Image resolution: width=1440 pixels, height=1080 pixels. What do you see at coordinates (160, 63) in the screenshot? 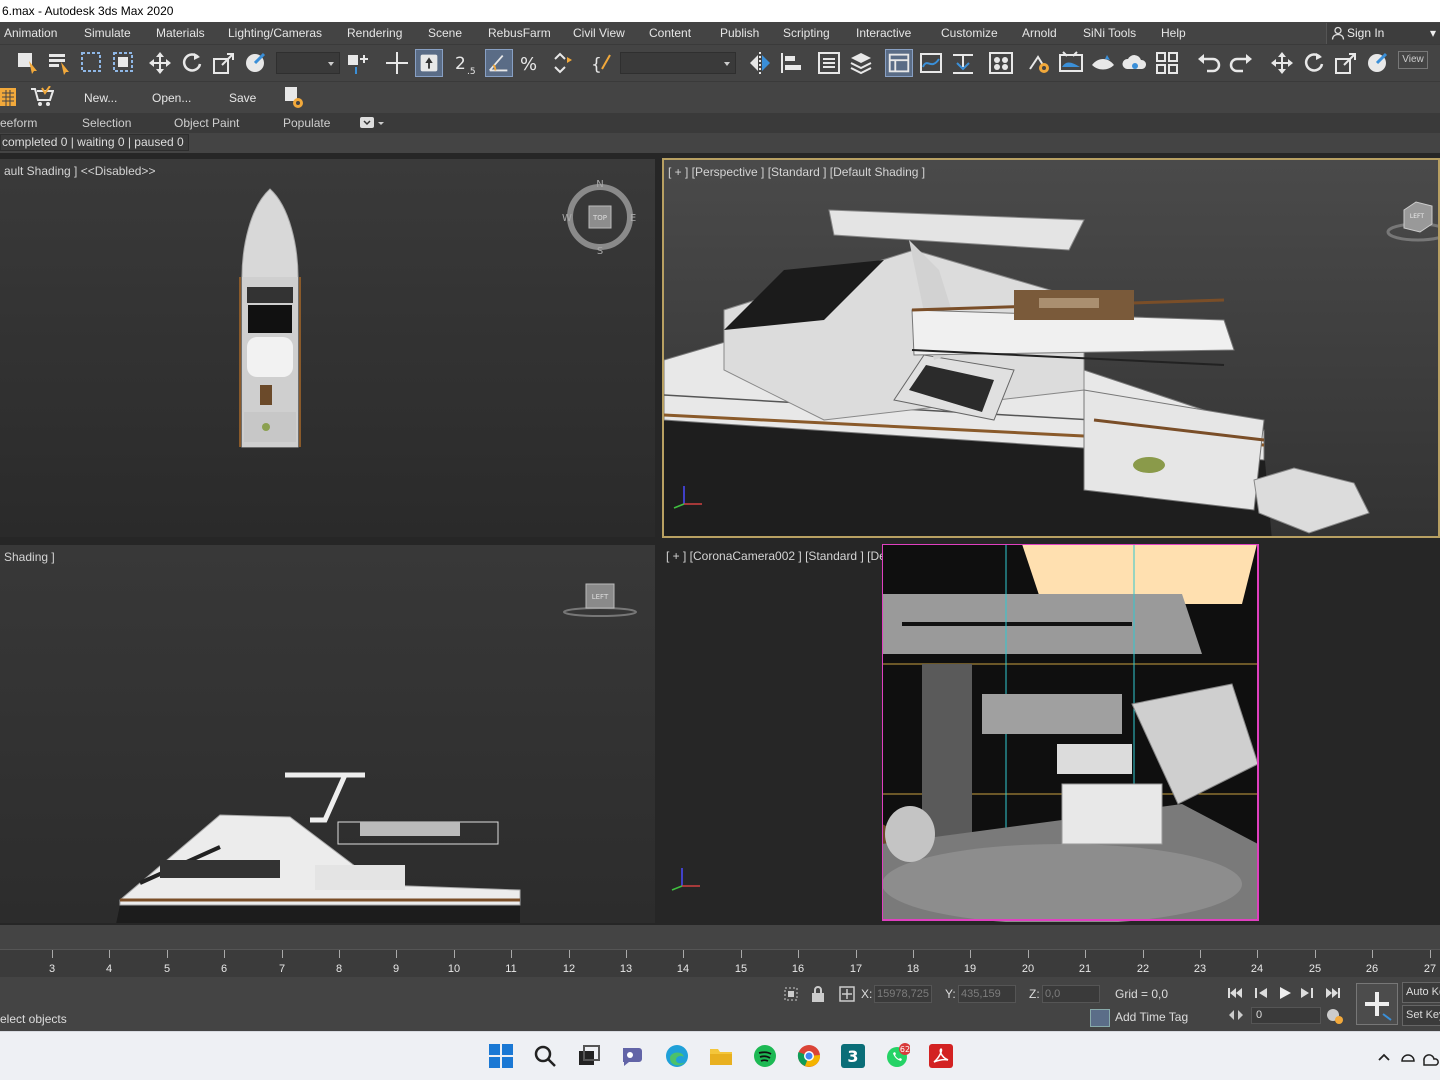
I see `move-icon` at bounding box center [160, 63].